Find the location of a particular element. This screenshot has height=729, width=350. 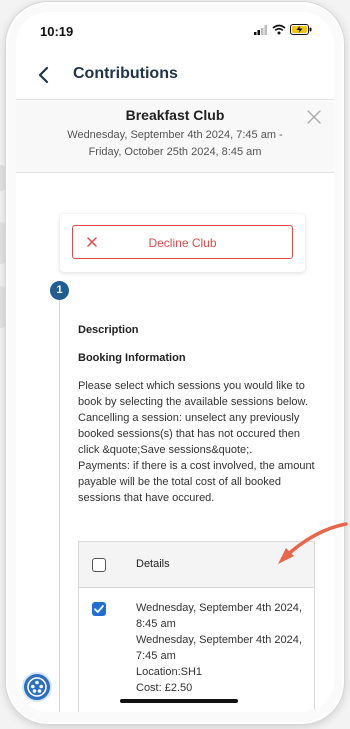

details-column-header: Details is located at coordinates (153, 564).